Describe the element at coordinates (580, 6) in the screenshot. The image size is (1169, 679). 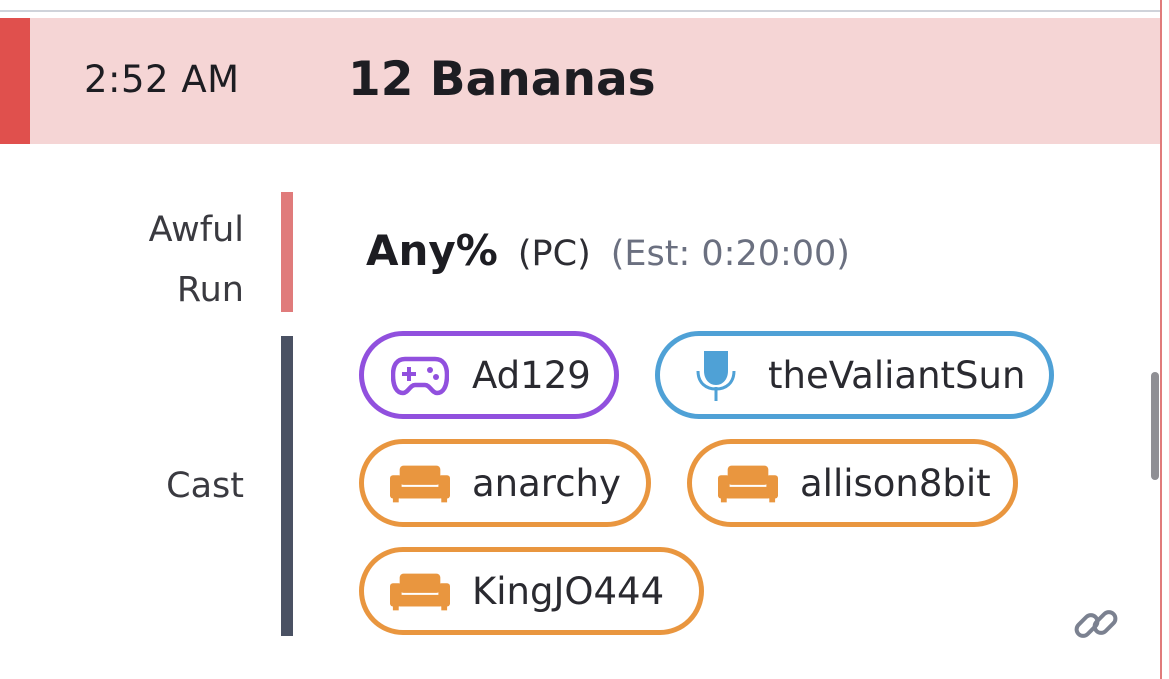
I see `top-divider` at that location.